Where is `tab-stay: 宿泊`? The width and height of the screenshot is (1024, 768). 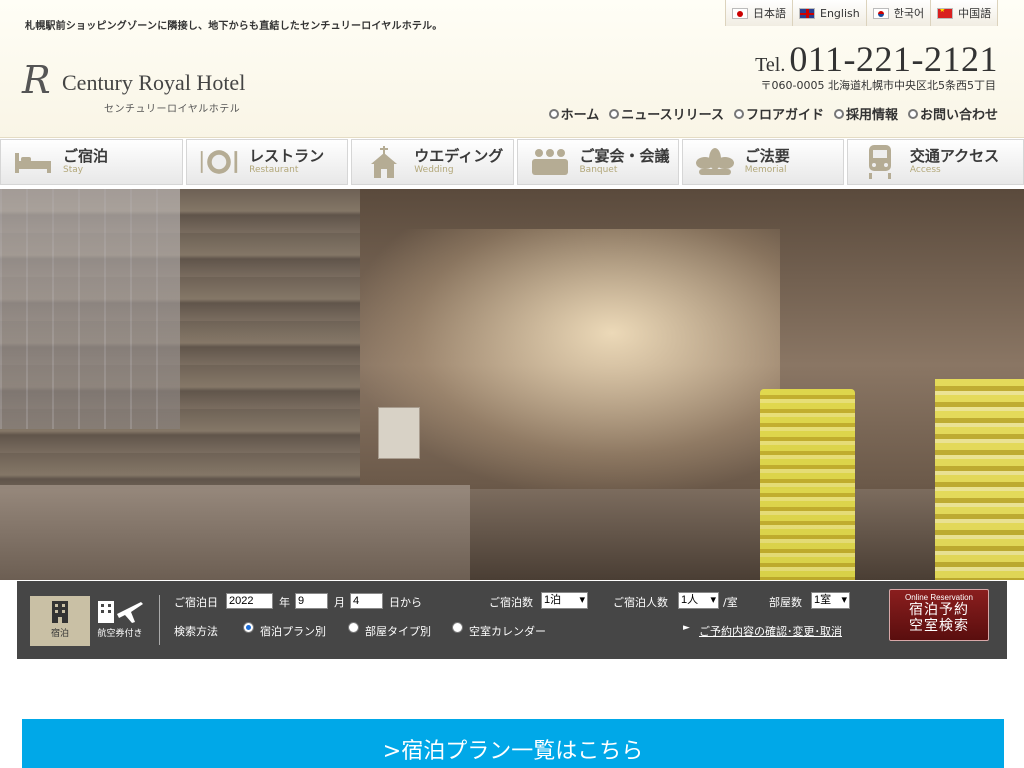
tab-stay: 宿泊 is located at coordinates (60, 621).